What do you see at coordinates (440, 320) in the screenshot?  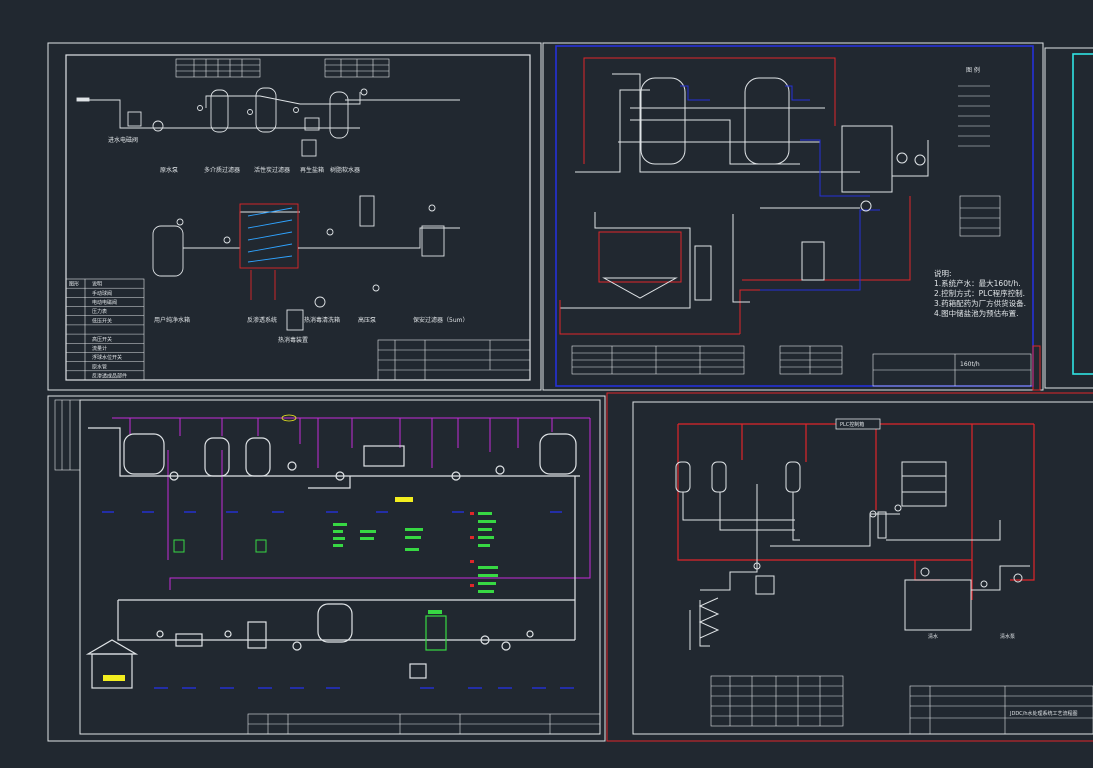 I see `caption-security-filter: 保安过滤器（5um）` at bounding box center [440, 320].